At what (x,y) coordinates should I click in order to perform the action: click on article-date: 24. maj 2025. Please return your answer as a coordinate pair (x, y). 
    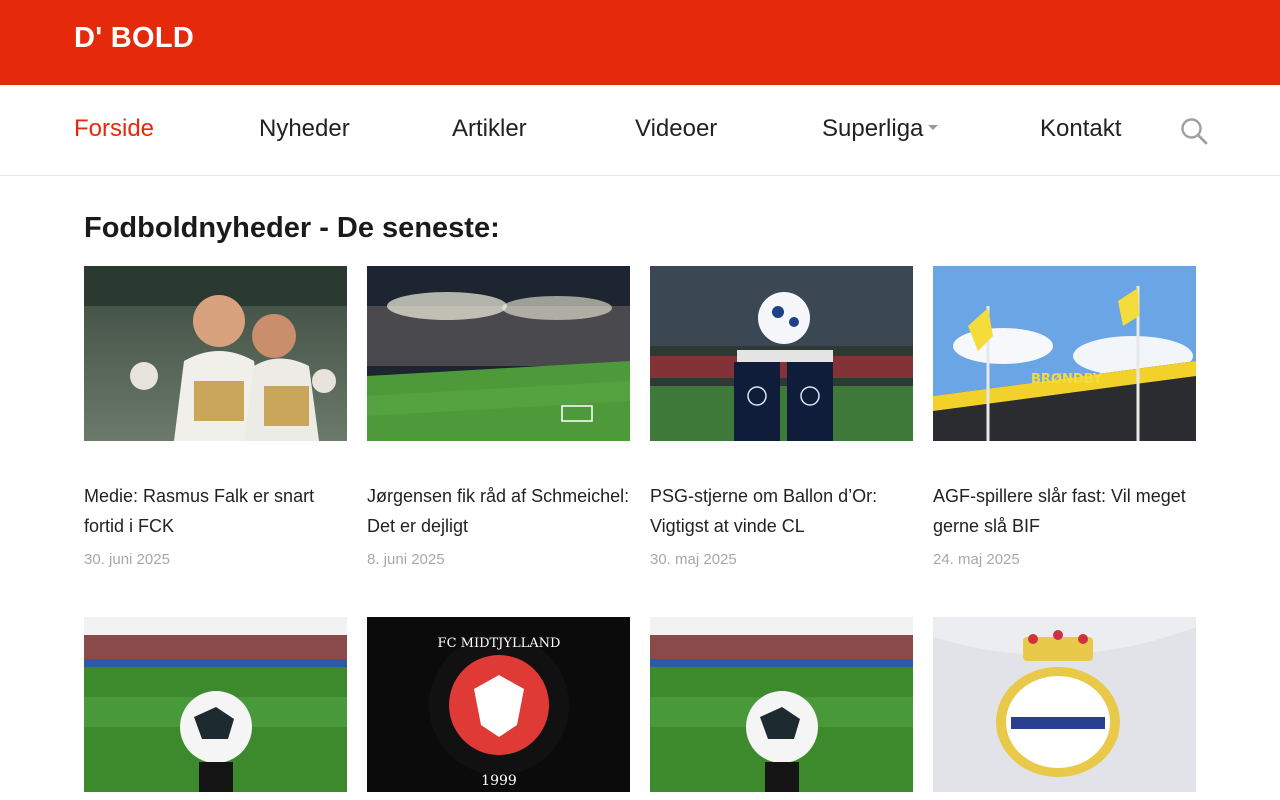
    Looking at the image, I should click on (976, 559).